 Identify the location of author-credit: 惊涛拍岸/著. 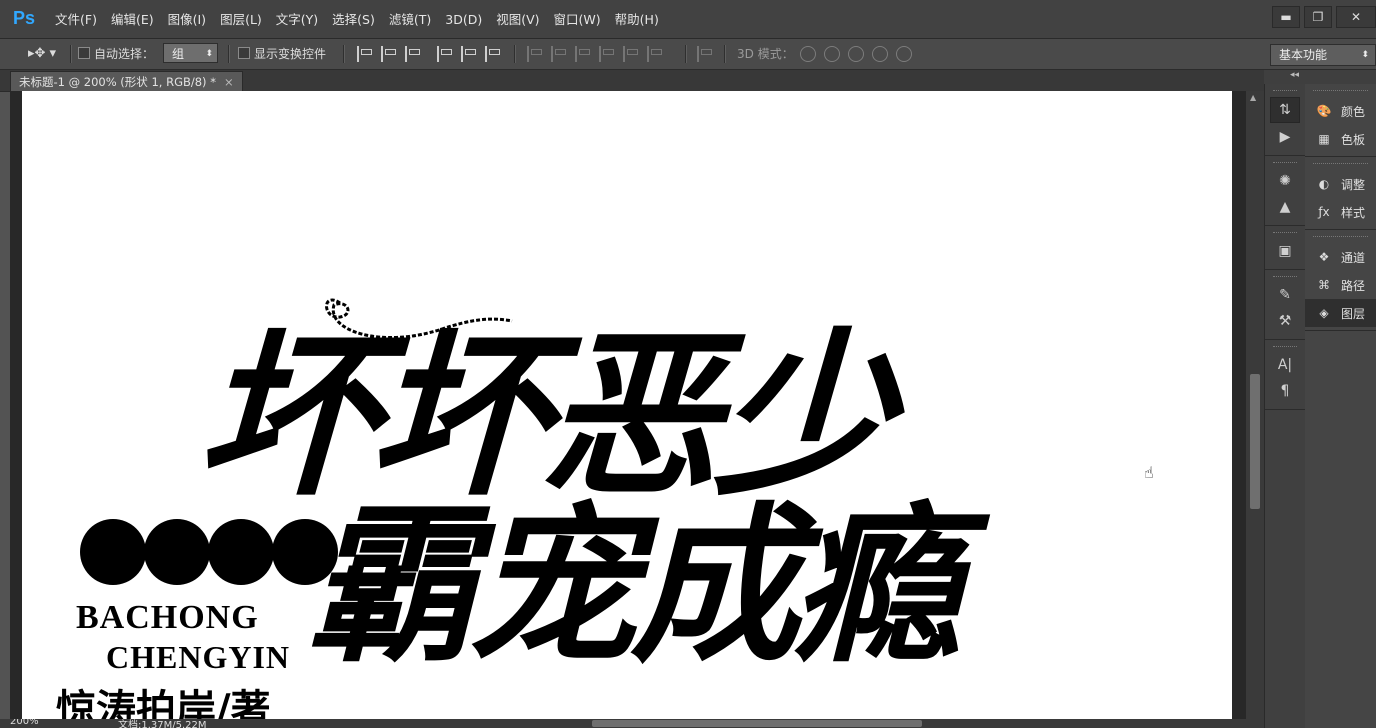
(163, 698).